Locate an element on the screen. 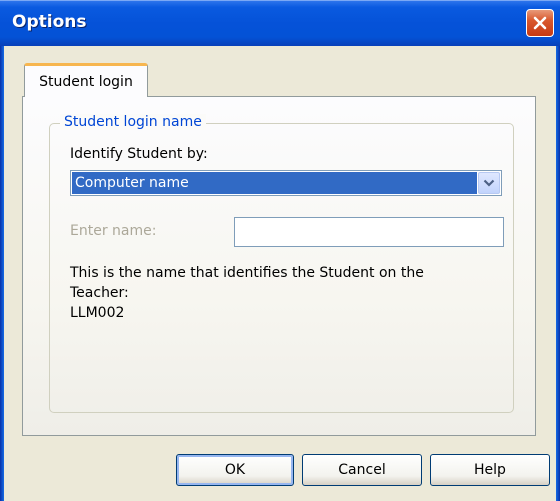 The width and height of the screenshot is (560, 501). select-value: Computer name is located at coordinates (274, 183).